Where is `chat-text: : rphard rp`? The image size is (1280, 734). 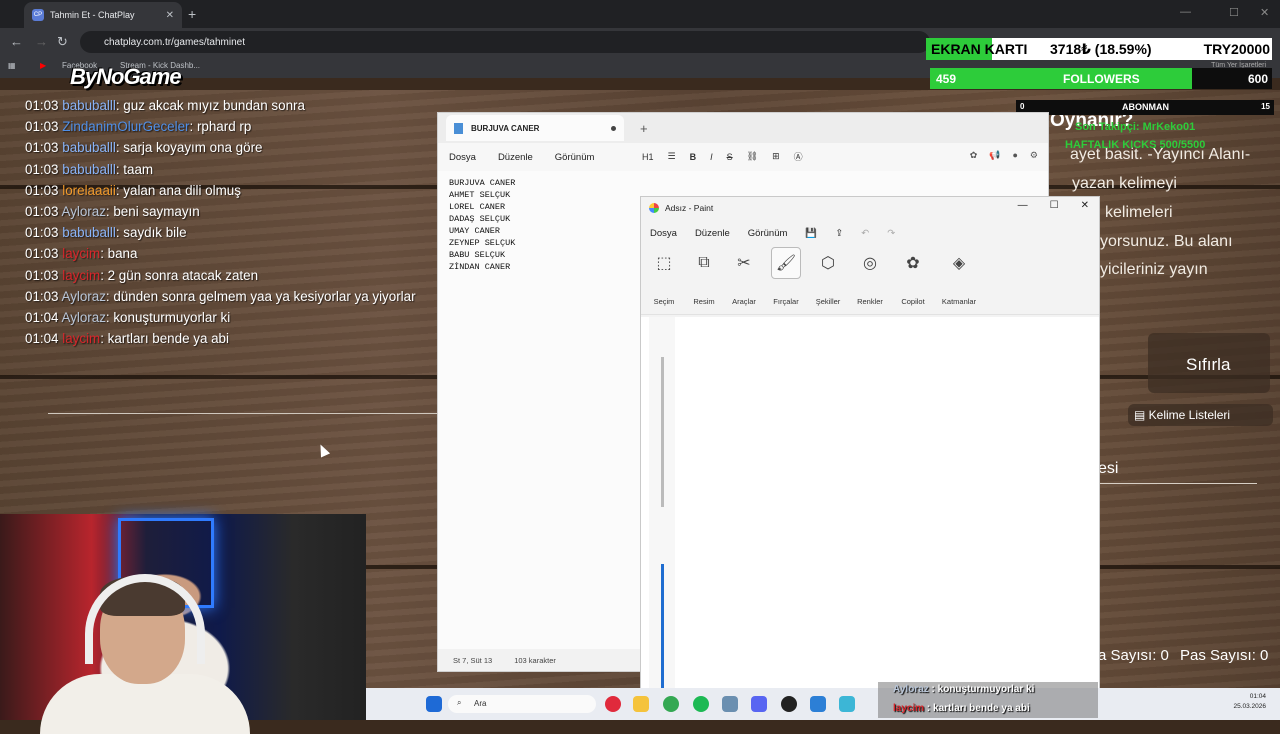 chat-text: : rphard rp is located at coordinates (220, 127).